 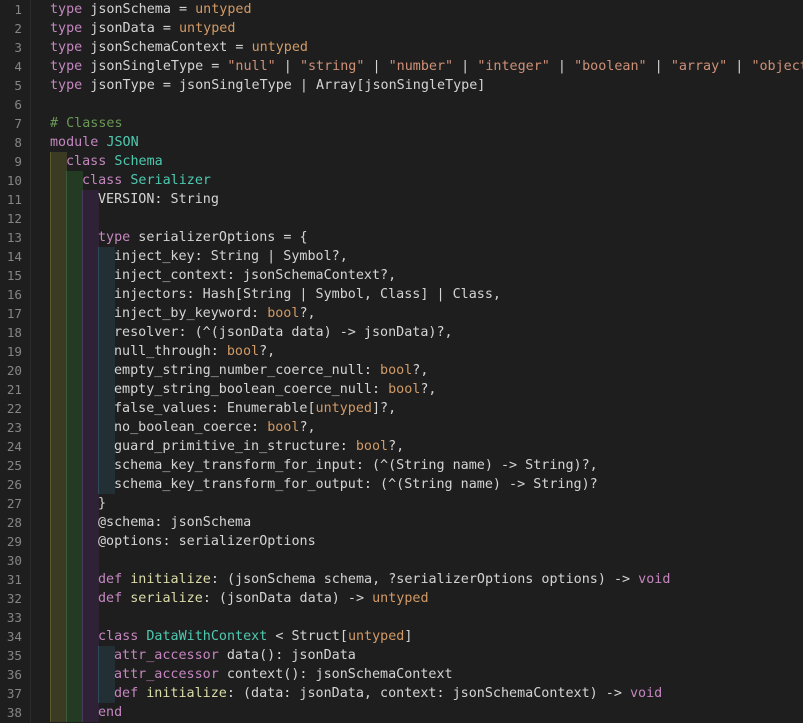 What do you see at coordinates (332, 66) in the screenshot?
I see `code-token: "string"` at bounding box center [332, 66].